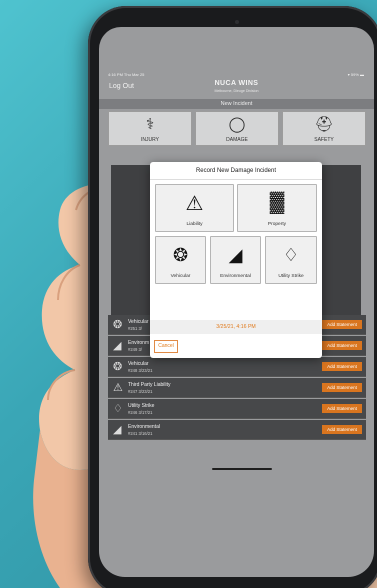  Describe the element at coordinates (150, 140) in the screenshot. I see `category-label: INJURY` at that location.